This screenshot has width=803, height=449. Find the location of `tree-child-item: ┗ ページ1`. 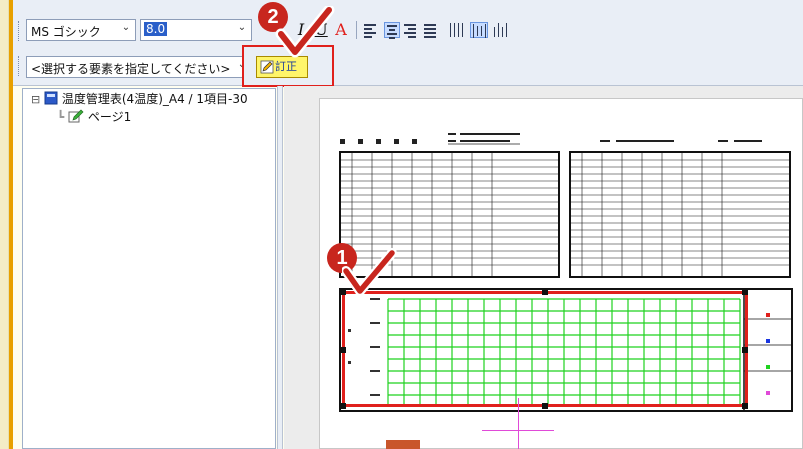

tree-child-item: ┗ ページ1 is located at coordinates (94, 116).